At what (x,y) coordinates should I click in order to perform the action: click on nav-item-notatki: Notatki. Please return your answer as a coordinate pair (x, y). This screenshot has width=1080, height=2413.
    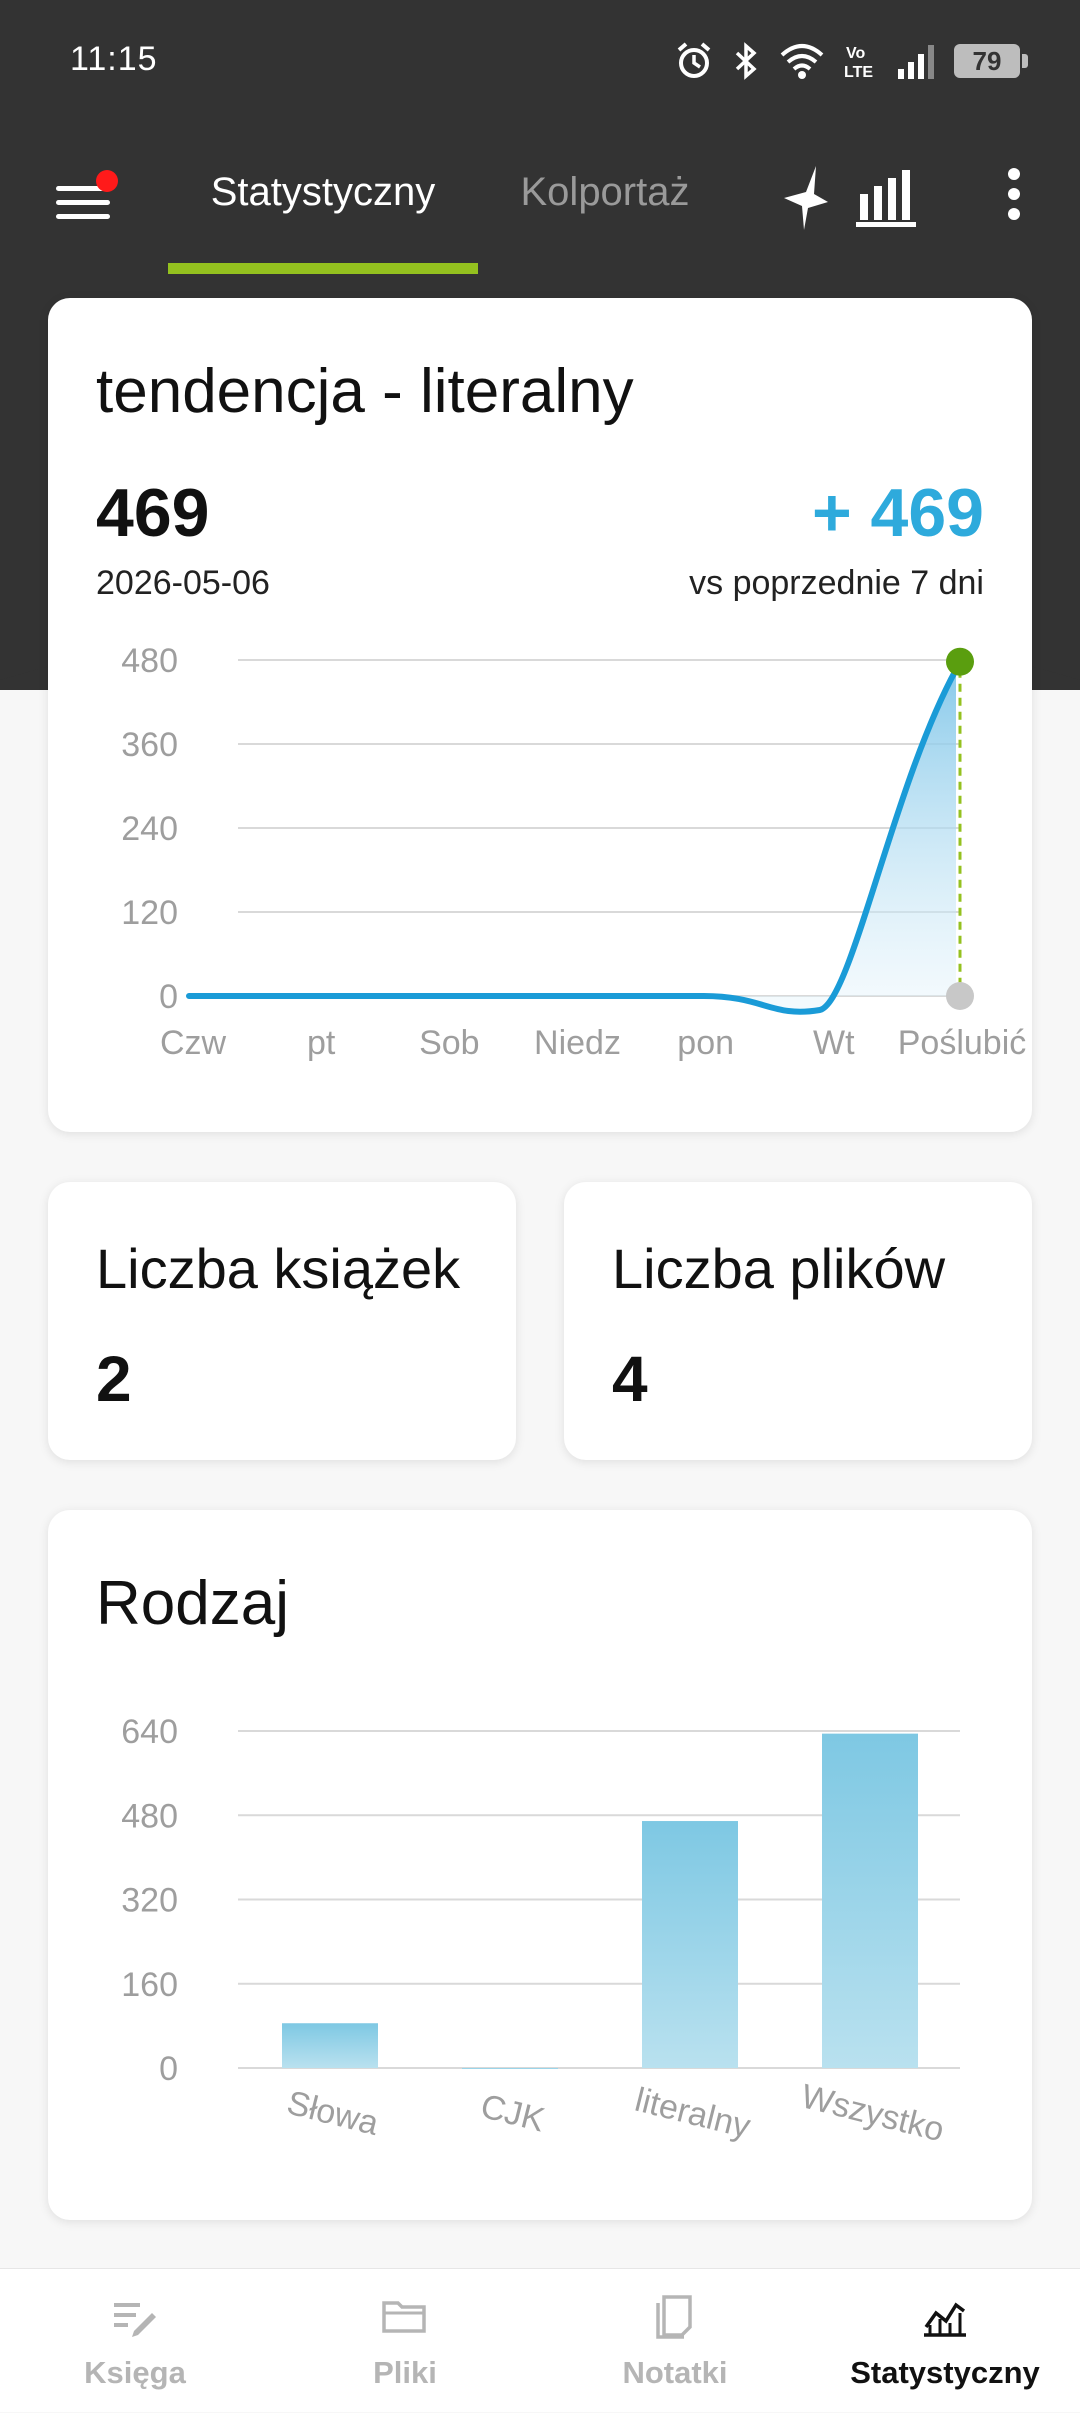
    Looking at the image, I should click on (675, 2341).